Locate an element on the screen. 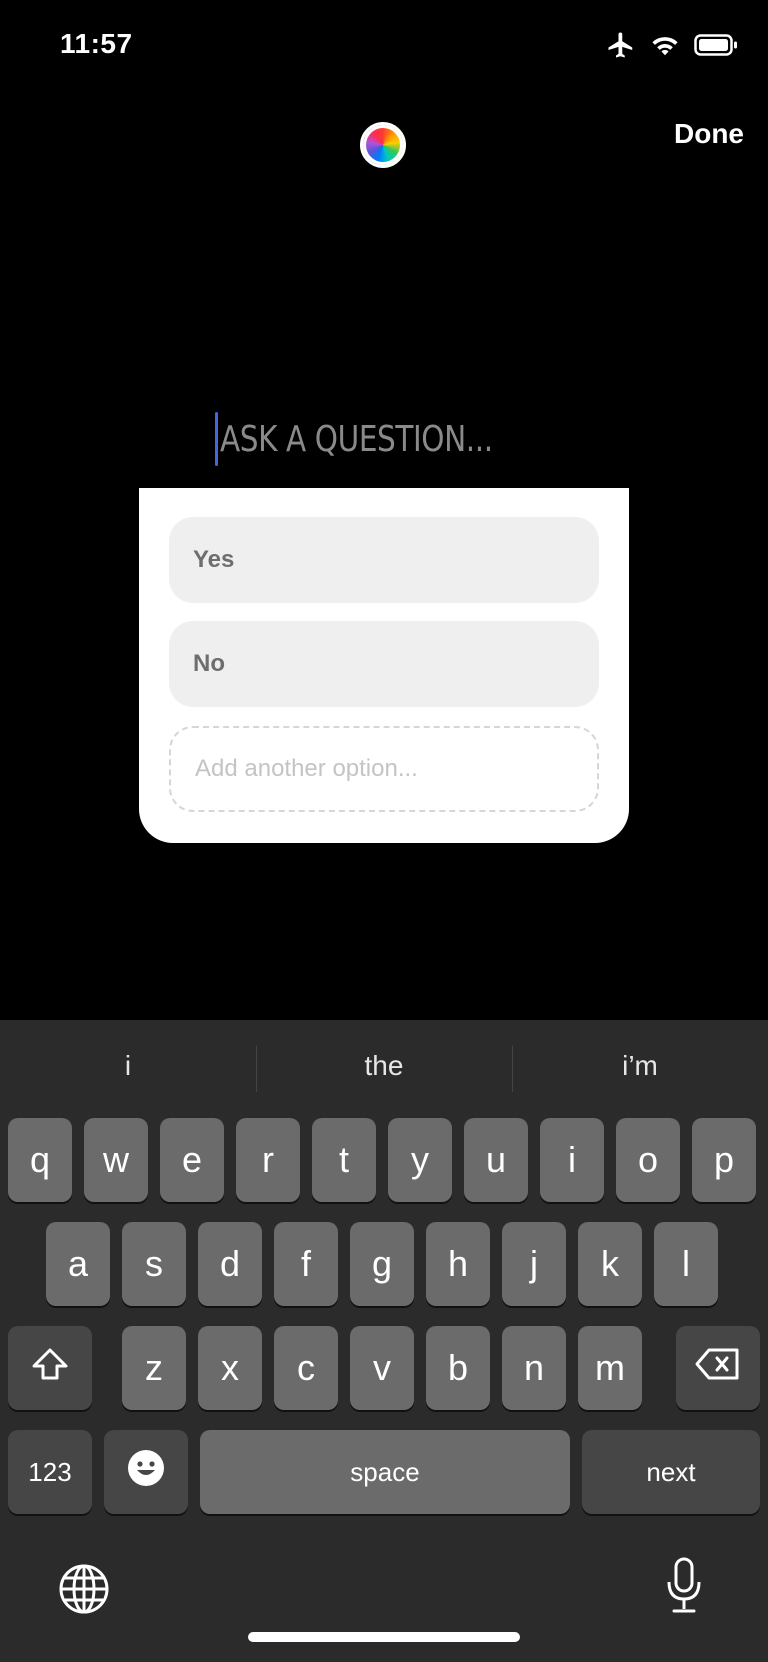 Image resolution: width=768 pixels, height=1662 pixels. key-s: s is located at coordinates (154, 1264).